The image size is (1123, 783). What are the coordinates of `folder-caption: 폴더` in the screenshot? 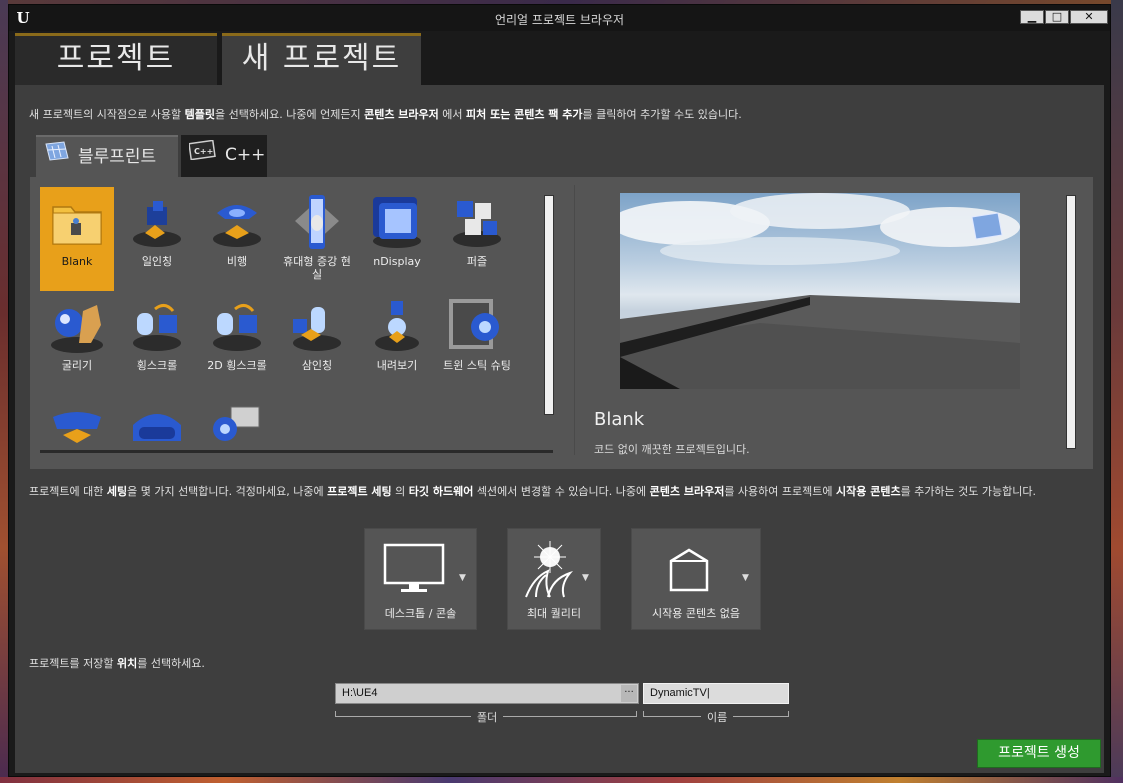 It's located at (487, 717).